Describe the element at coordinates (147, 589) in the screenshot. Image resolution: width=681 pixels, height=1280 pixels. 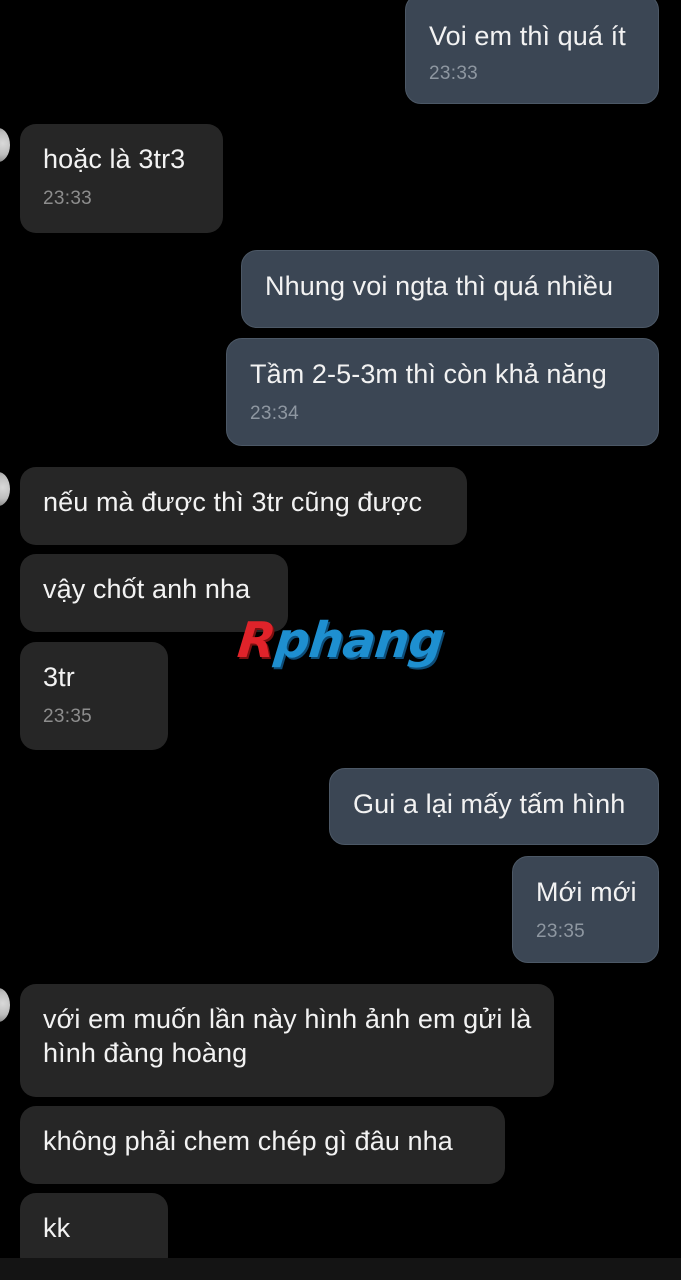
I see `message-text: vậy chốt anh nha` at that location.